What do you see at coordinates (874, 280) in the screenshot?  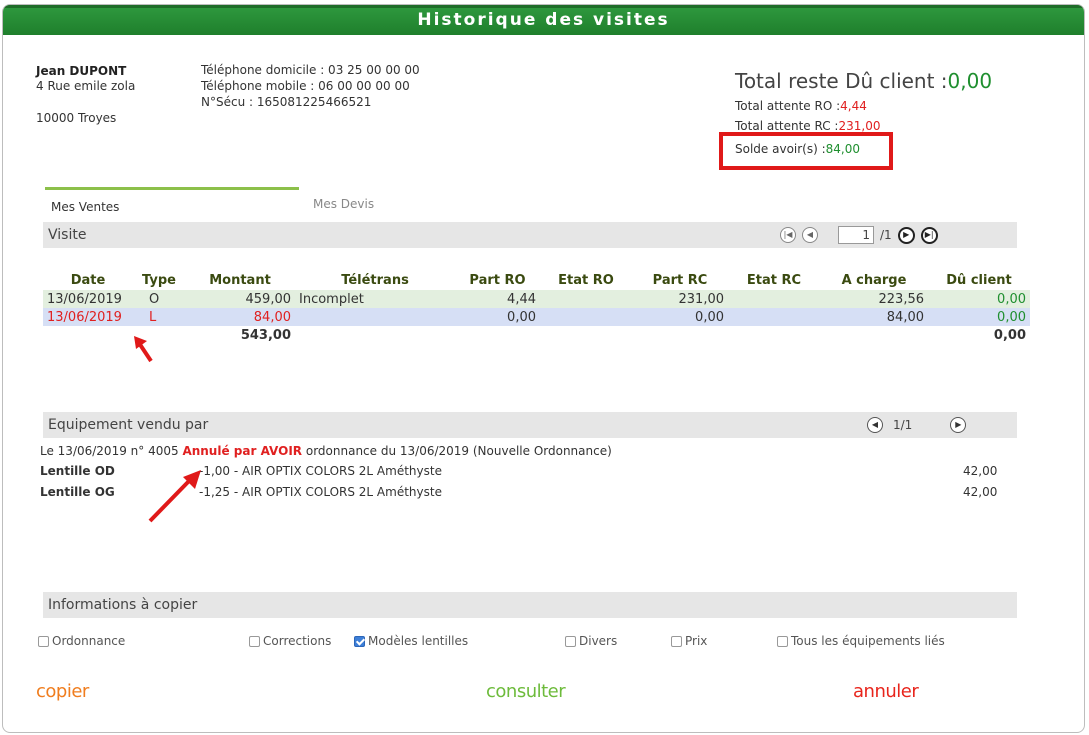 I see `col-a-charge: A charge` at bounding box center [874, 280].